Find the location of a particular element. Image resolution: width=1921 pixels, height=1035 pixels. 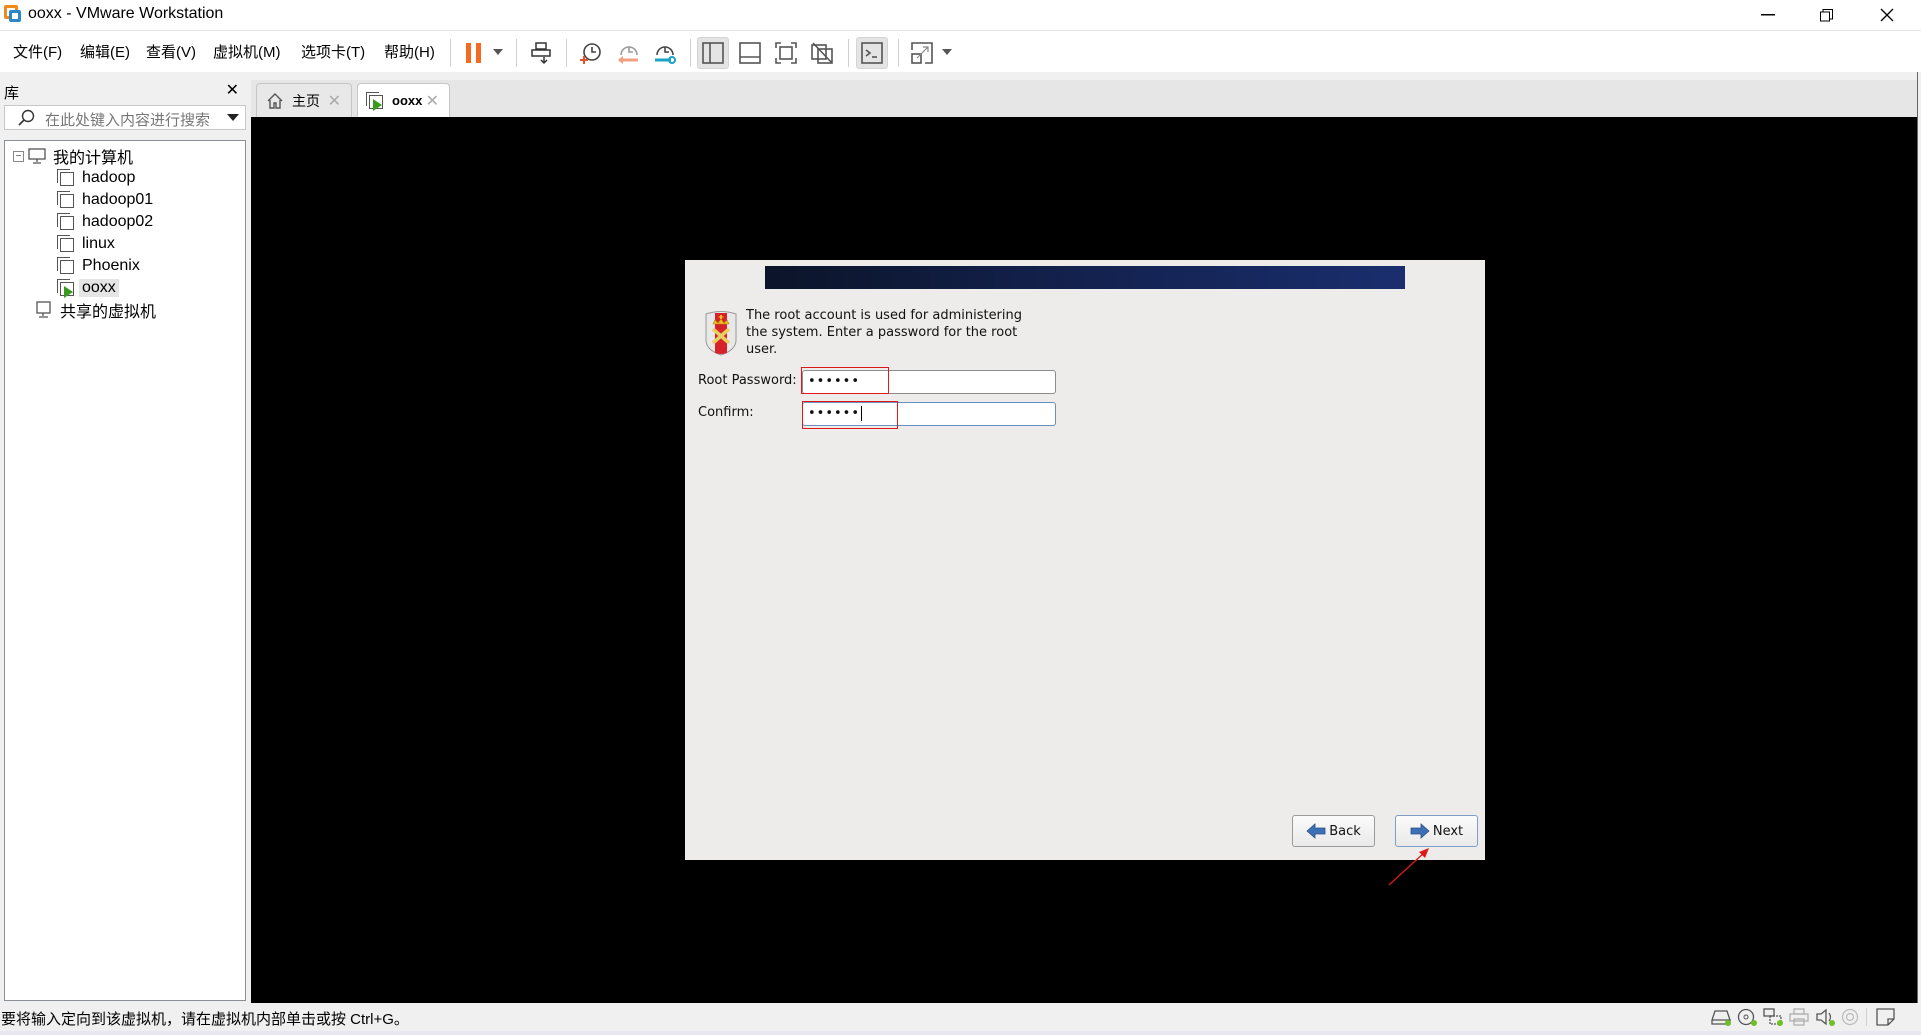

fullscreen-button is located at coordinates (786, 53).